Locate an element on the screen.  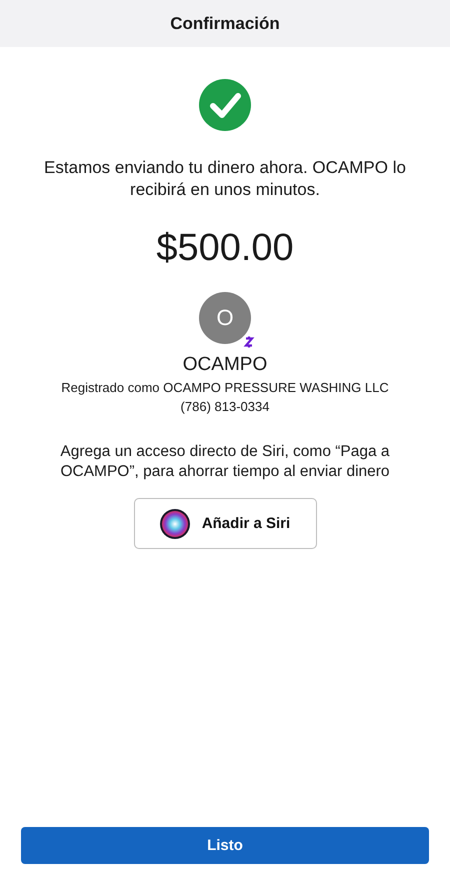
siri-icon is located at coordinates (175, 523).